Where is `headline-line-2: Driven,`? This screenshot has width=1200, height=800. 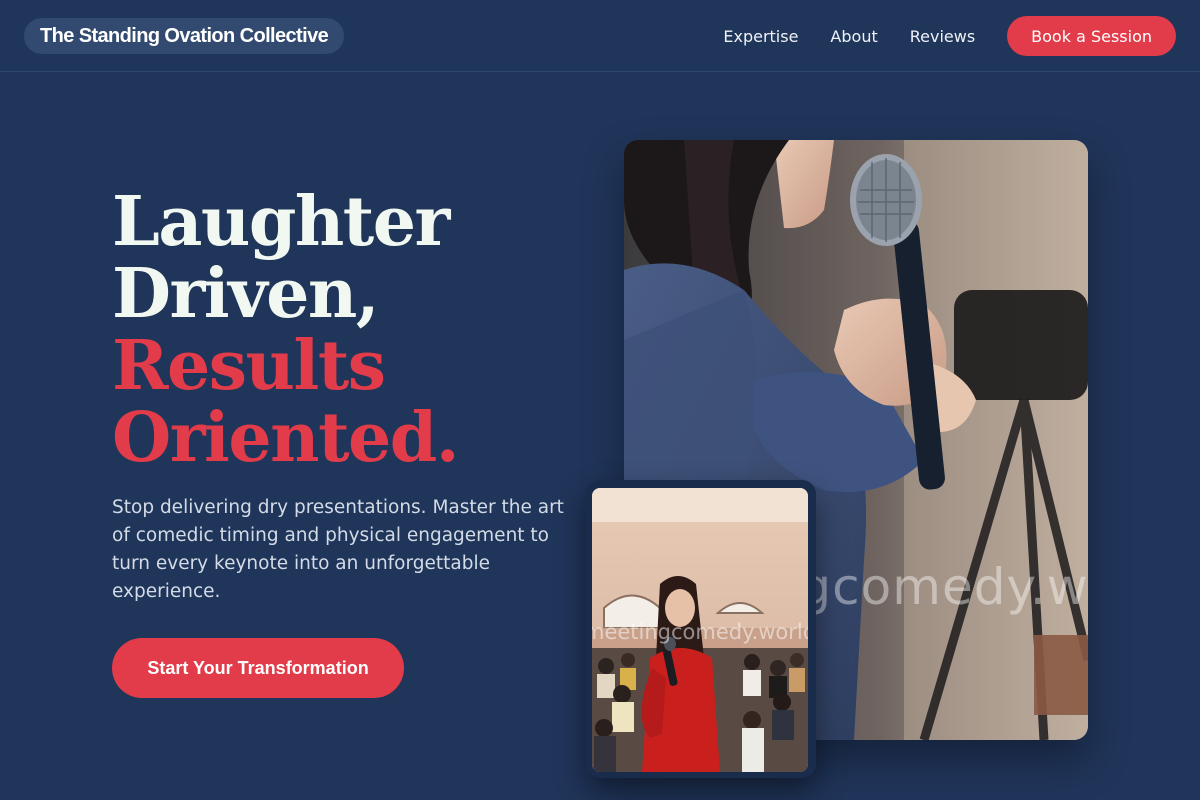 headline-line-2: Driven, is located at coordinates (246, 294).